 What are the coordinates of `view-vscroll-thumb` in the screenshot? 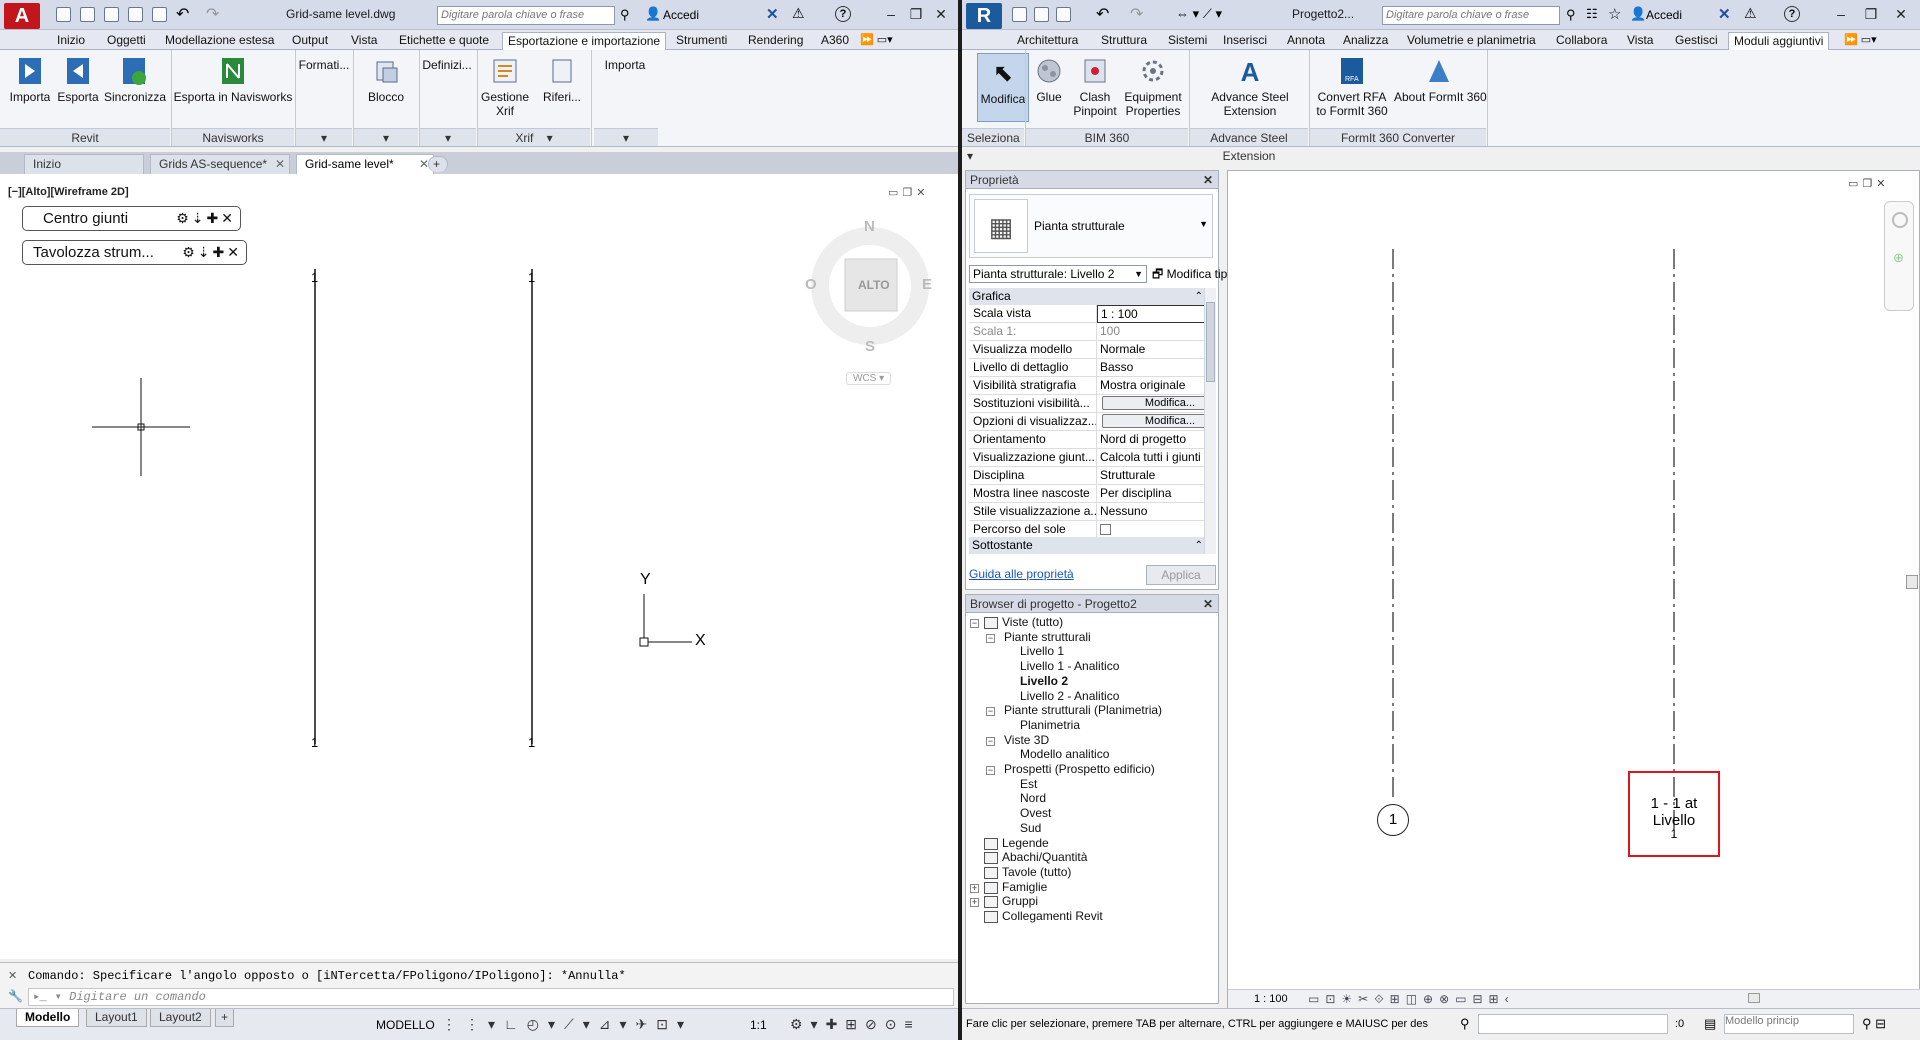 It's located at (1912, 582).